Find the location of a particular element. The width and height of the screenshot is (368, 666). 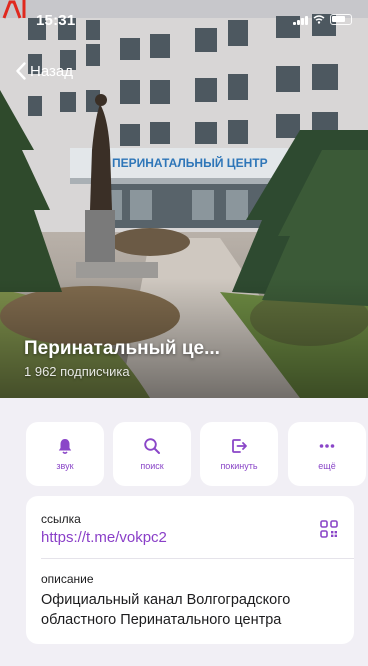

info-divider is located at coordinates (197, 558).